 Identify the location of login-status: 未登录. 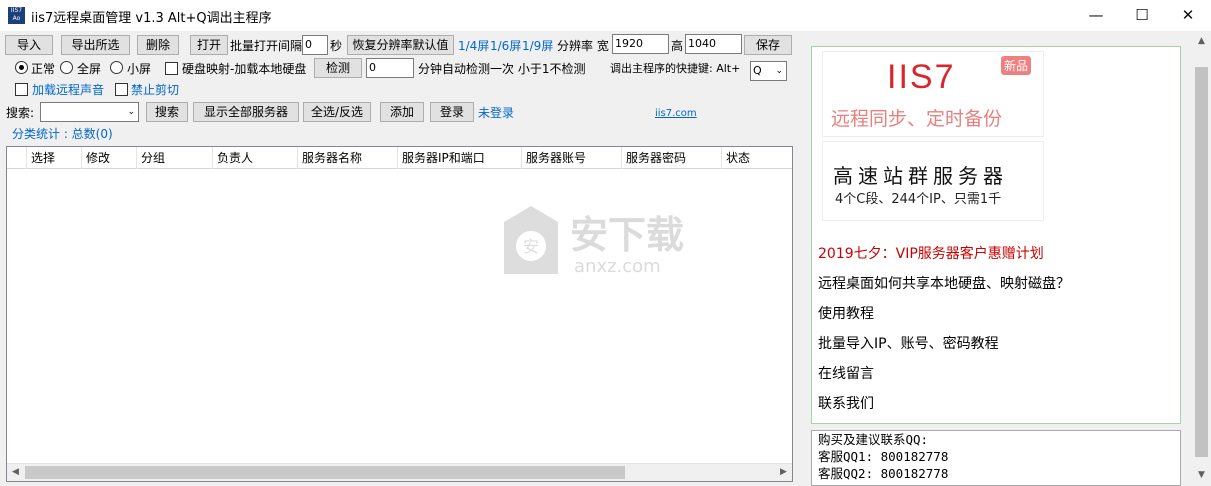
(496, 113).